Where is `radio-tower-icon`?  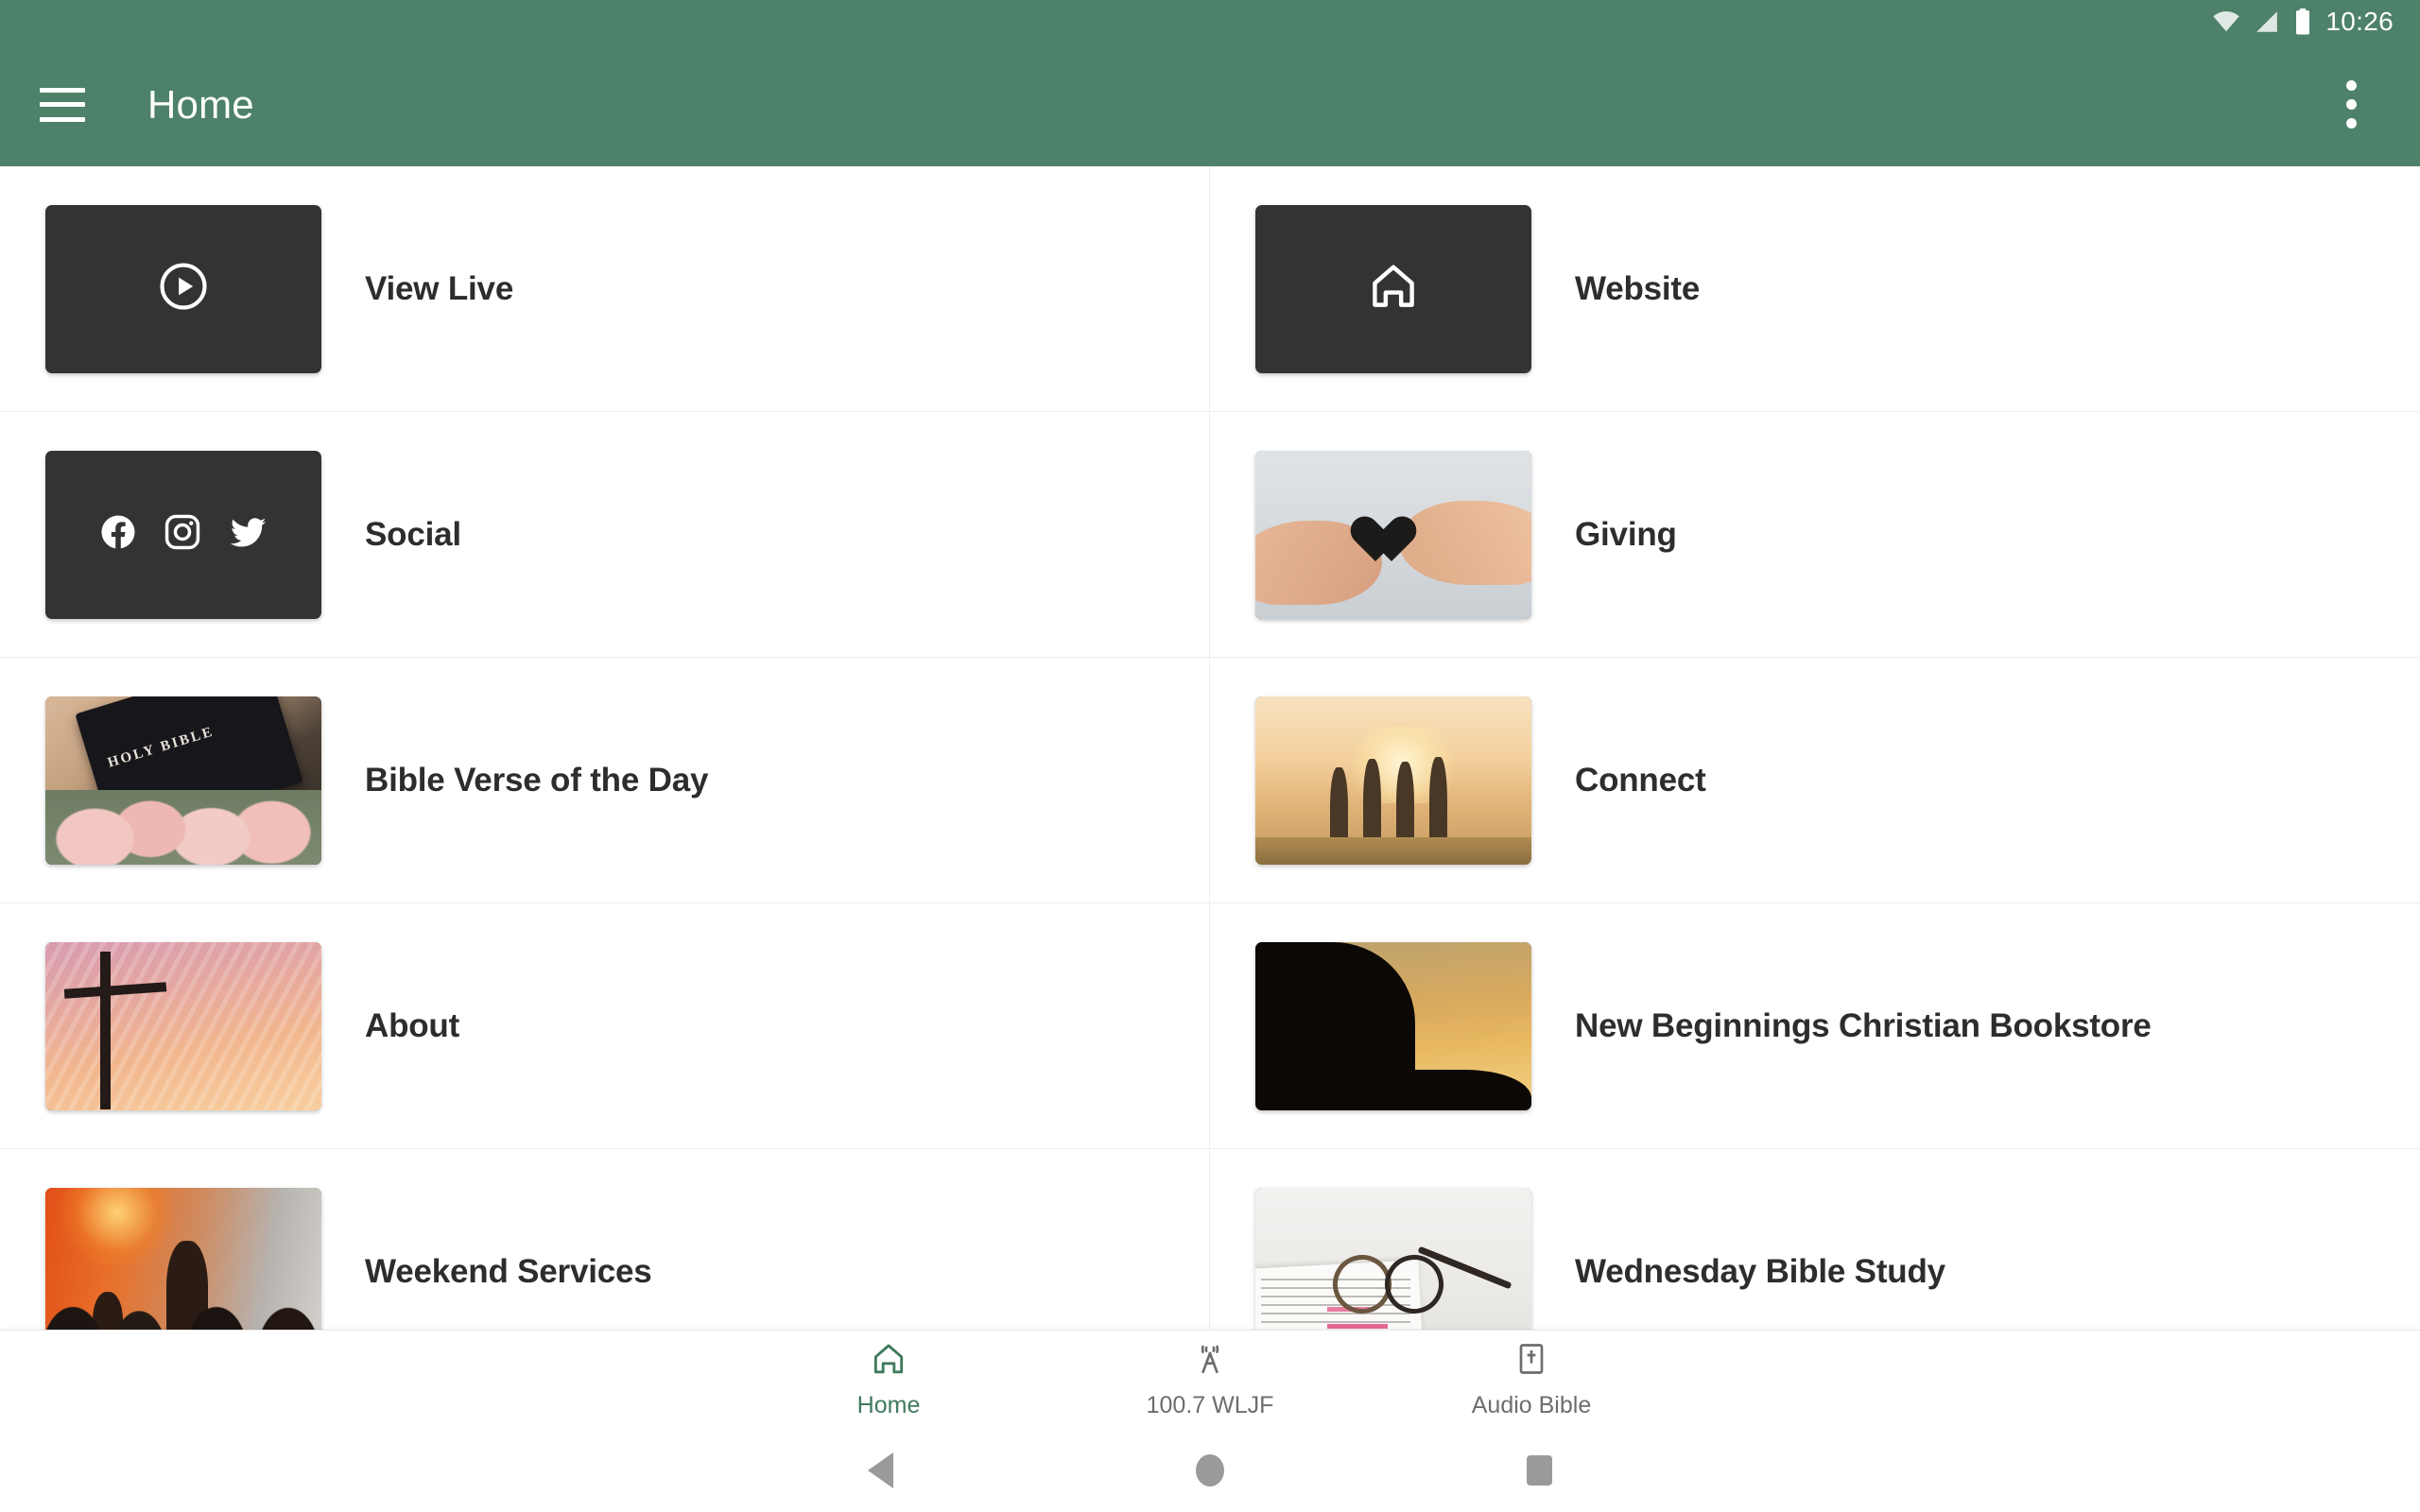 radio-tower-icon is located at coordinates (1210, 1361).